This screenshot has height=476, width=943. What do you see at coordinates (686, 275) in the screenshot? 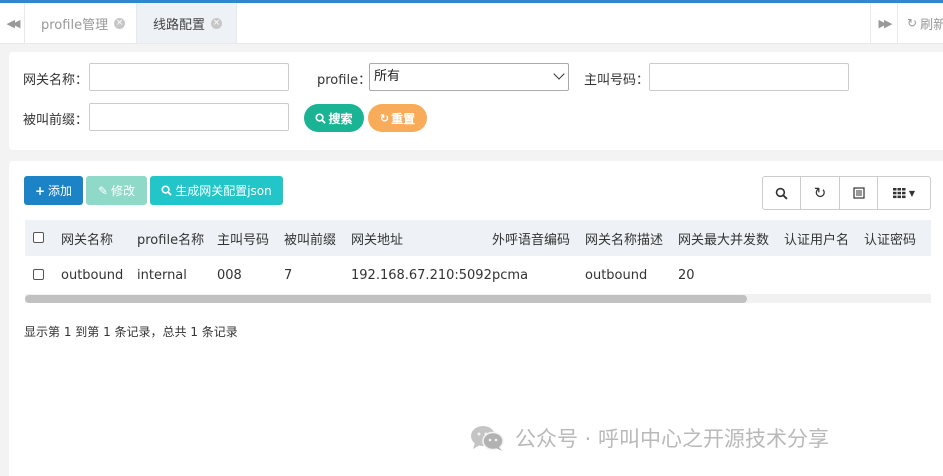
I see `table-cell: 20` at bounding box center [686, 275].